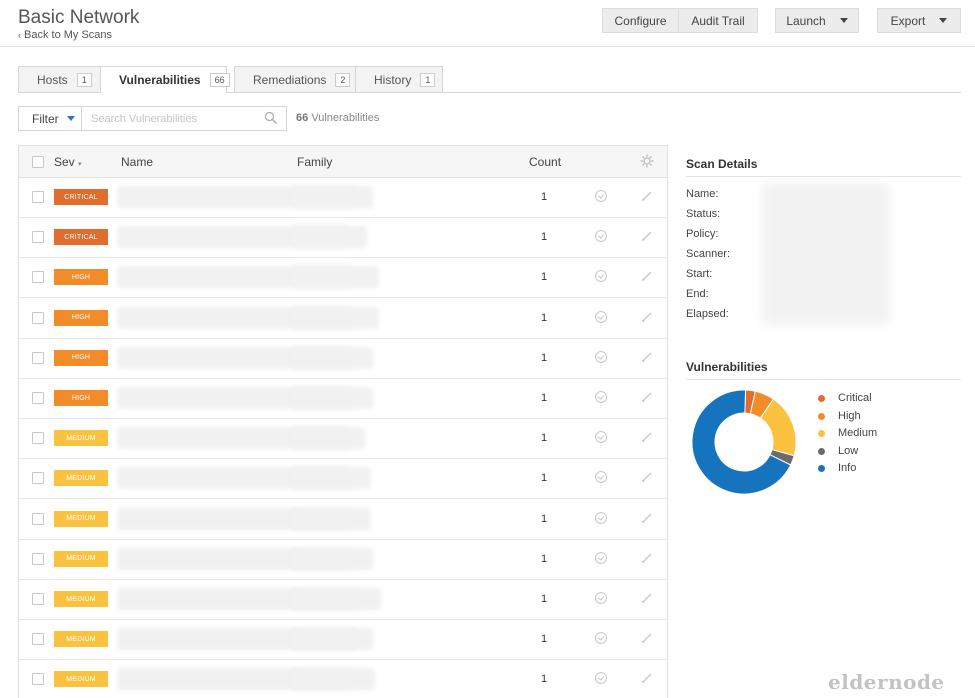 The width and height of the screenshot is (975, 698). Describe the element at coordinates (45, 118) in the screenshot. I see `filter-label: Filter` at that location.